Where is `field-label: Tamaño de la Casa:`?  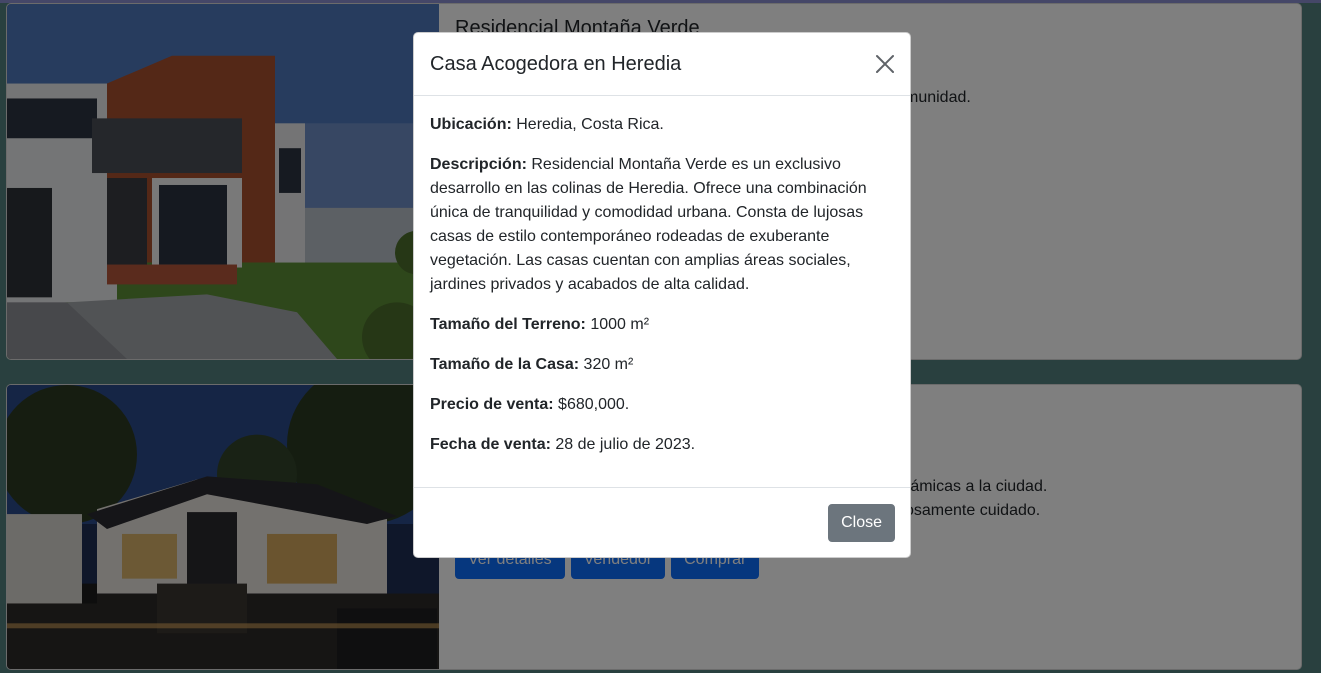
field-label: Tamaño de la Casa: is located at coordinates (505, 364).